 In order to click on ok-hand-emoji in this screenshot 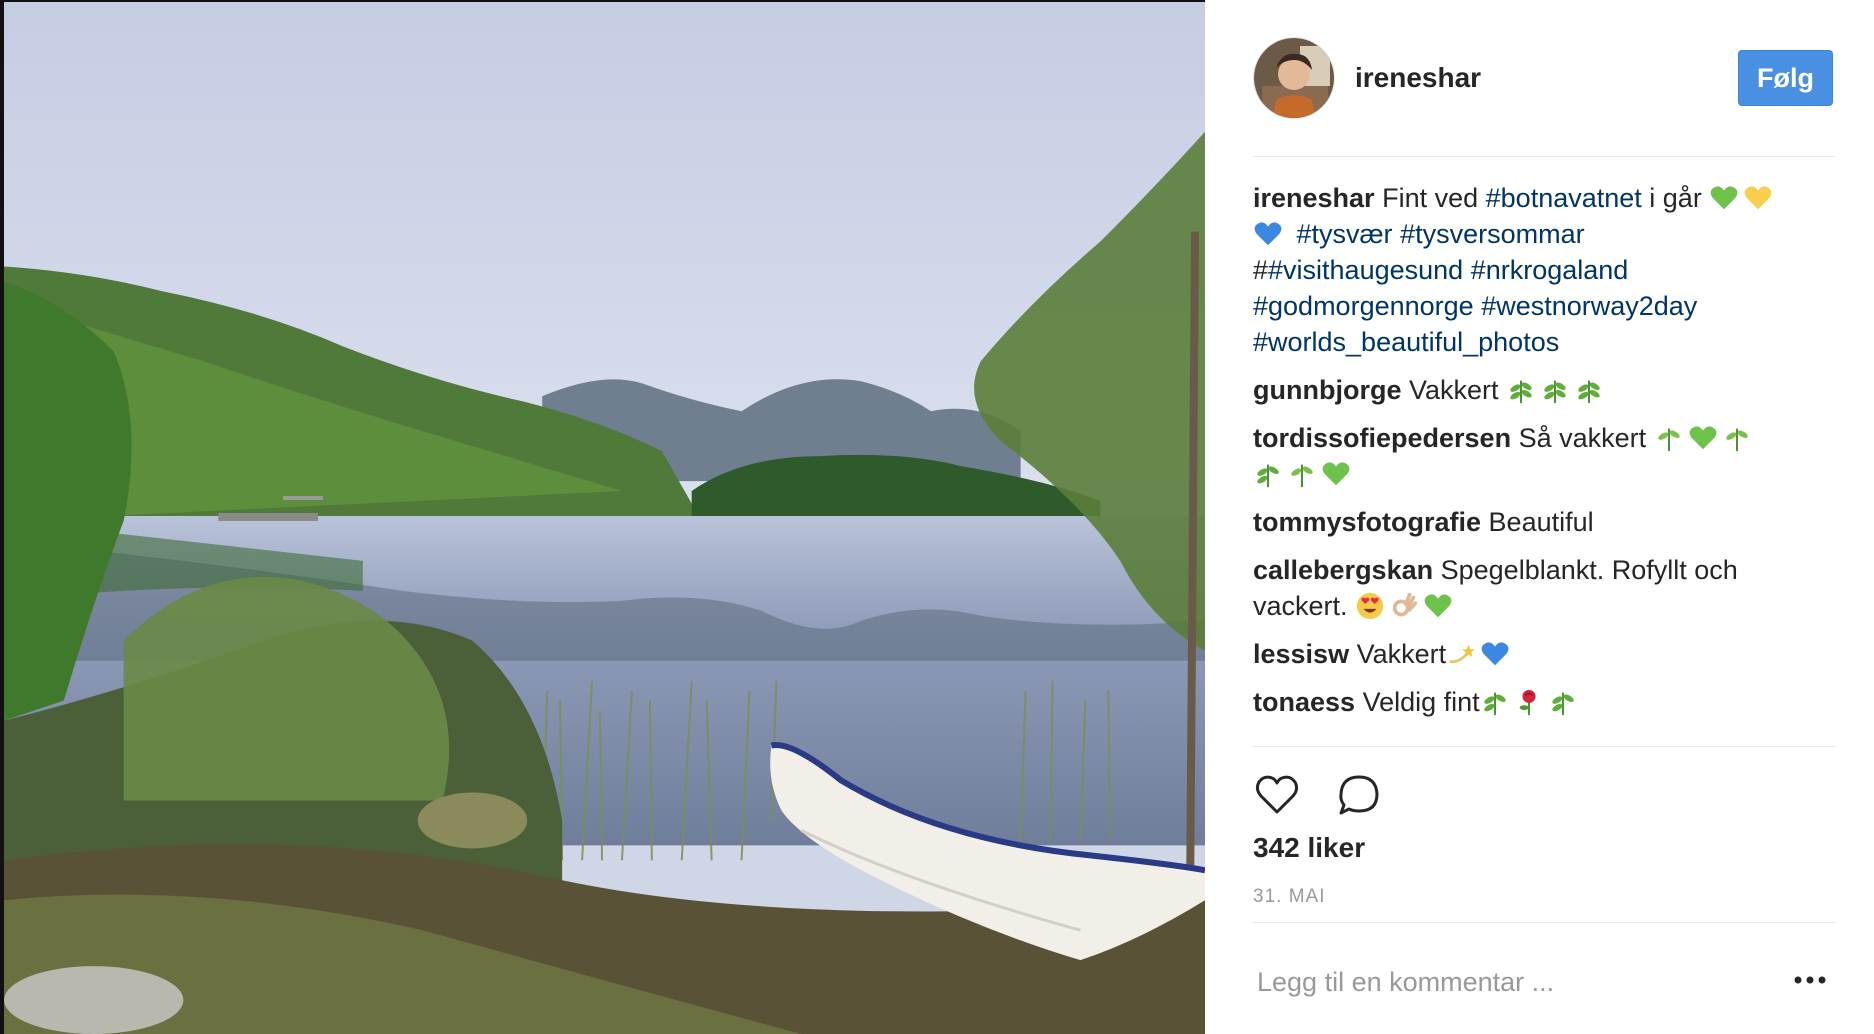, I will do `click(1405, 604)`.